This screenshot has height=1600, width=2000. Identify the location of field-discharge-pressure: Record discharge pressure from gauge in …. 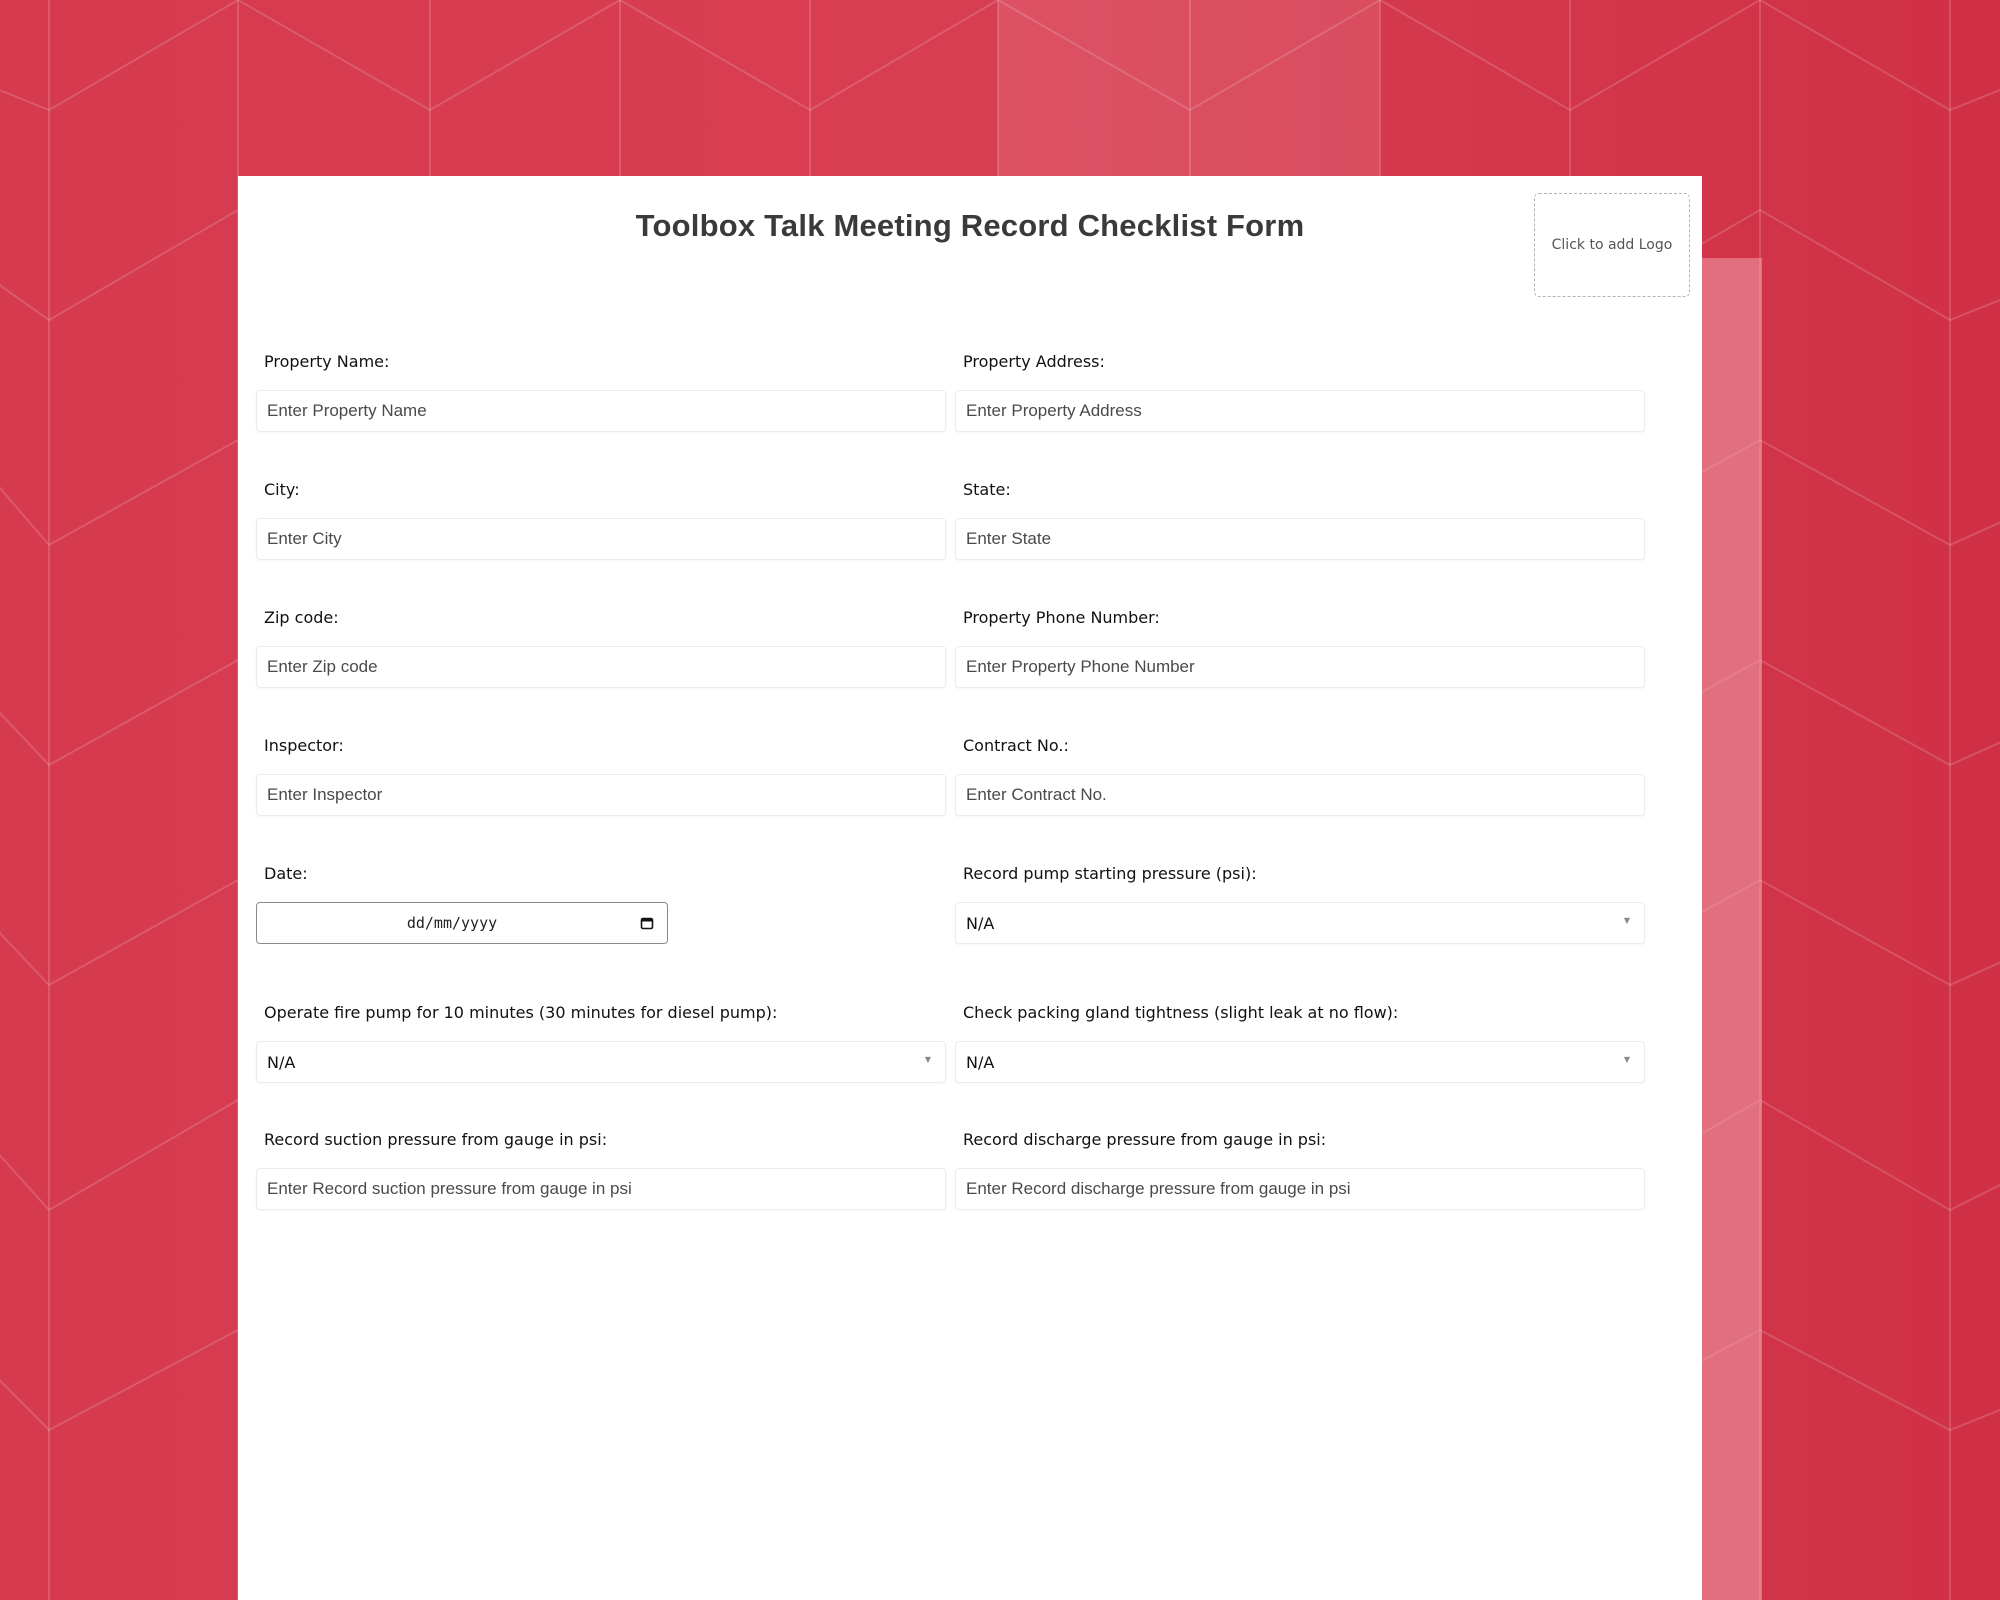
(1300, 1170).